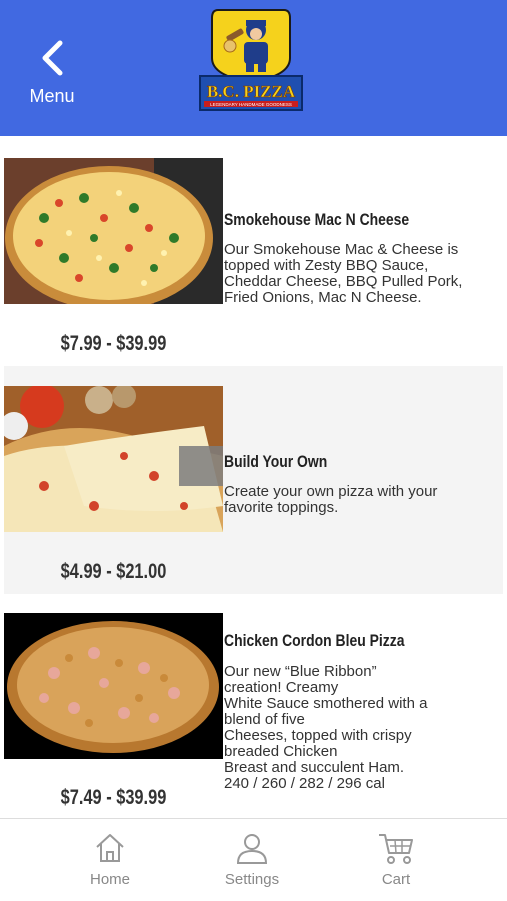 The height and width of the screenshot is (901, 507). I want to click on tab-cart-label: Cart, so click(396, 879).